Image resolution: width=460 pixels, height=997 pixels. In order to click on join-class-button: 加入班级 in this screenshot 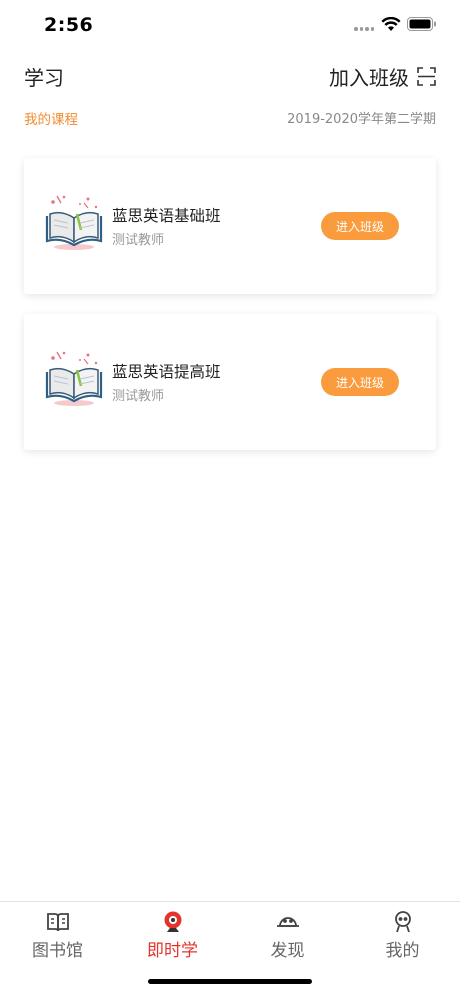, I will do `click(382, 76)`.